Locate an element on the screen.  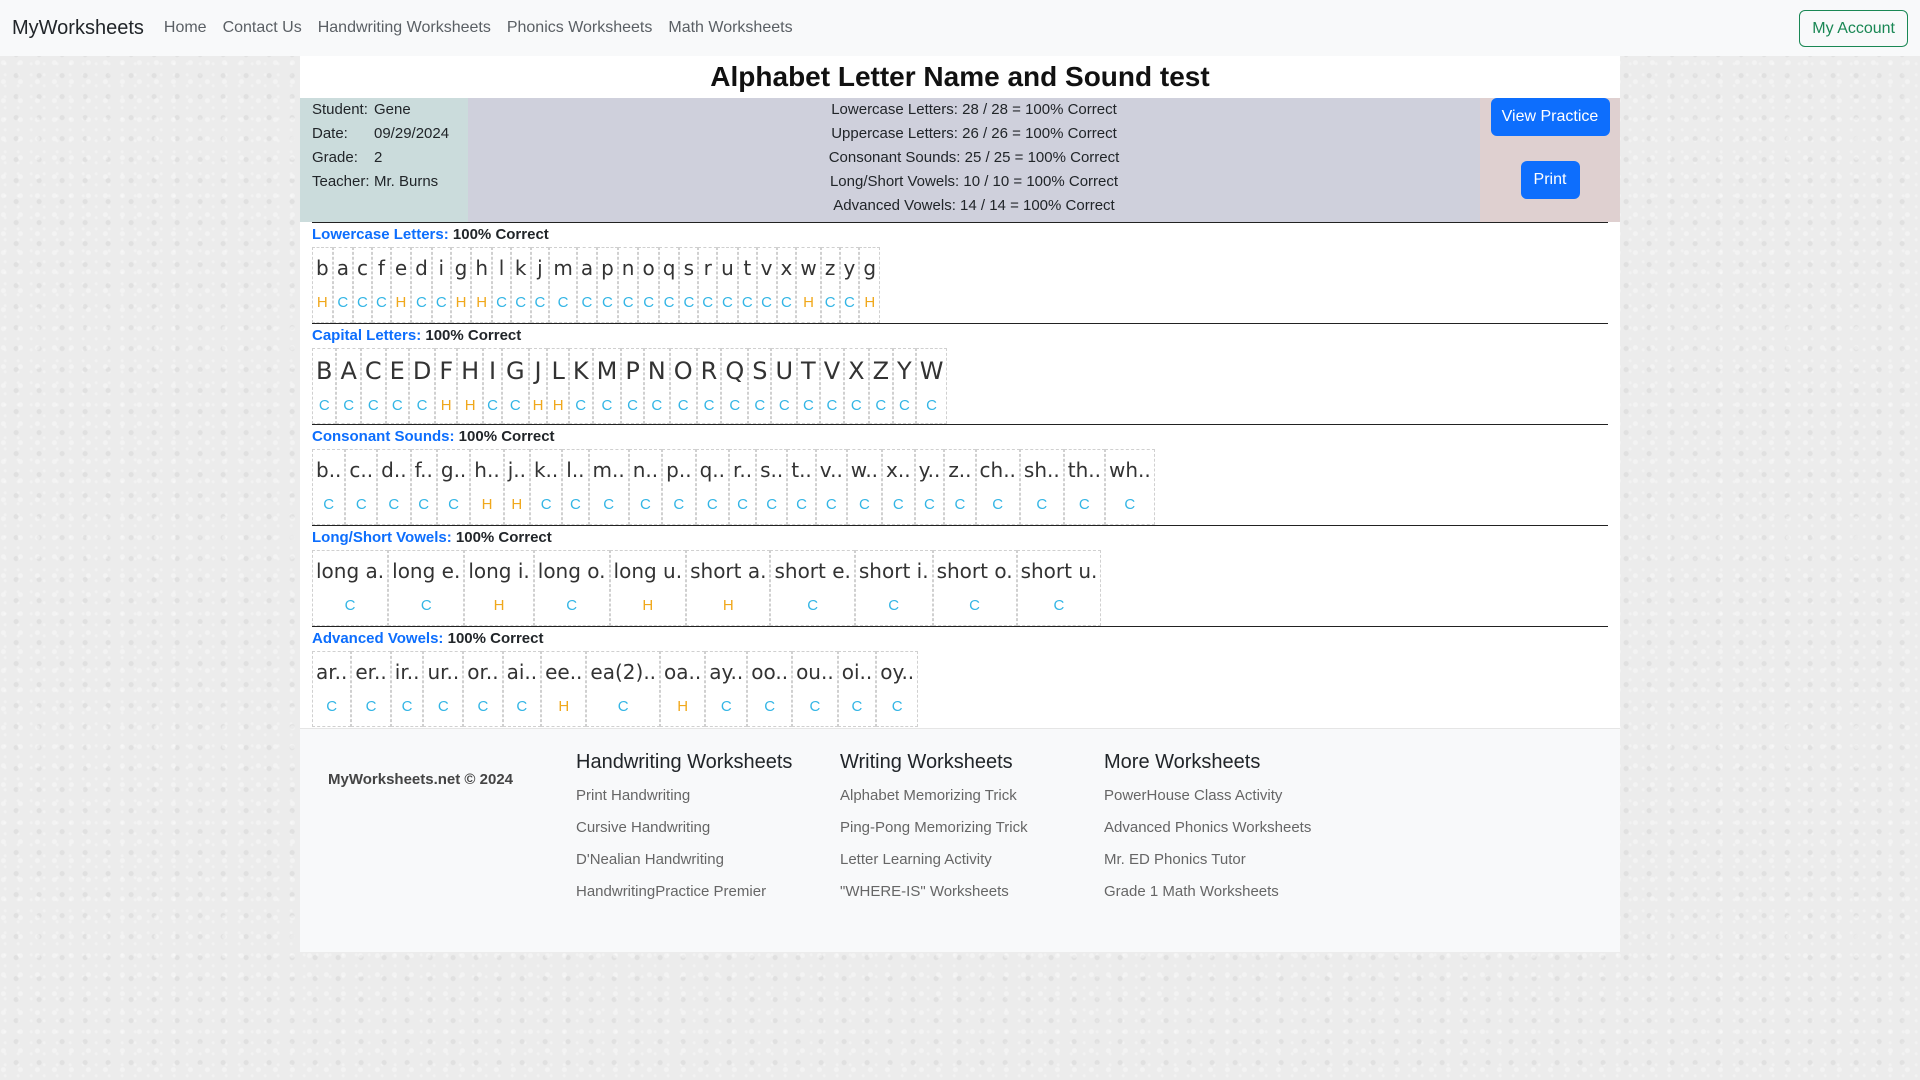
footer-link: "WHERE-IS" Worksheets is located at coordinates (934, 892).